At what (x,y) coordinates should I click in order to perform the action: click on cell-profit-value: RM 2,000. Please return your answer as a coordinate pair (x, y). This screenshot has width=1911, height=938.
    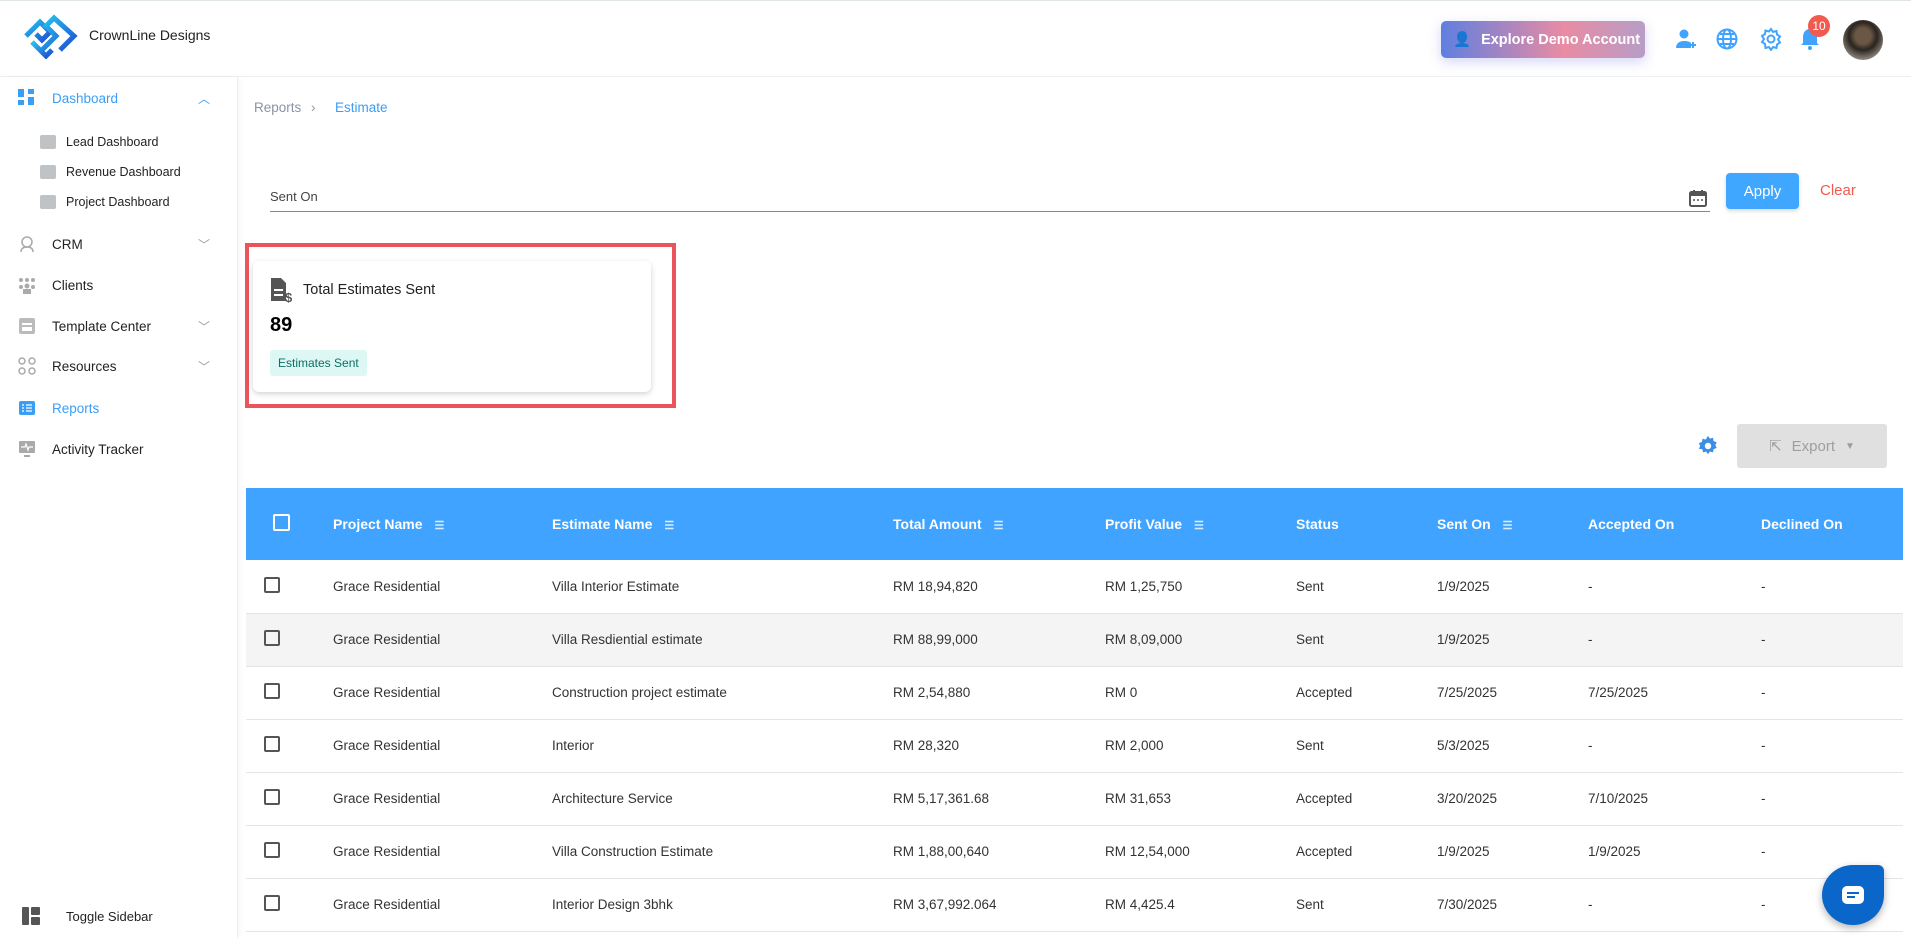
    Looking at the image, I should click on (1200, 746).